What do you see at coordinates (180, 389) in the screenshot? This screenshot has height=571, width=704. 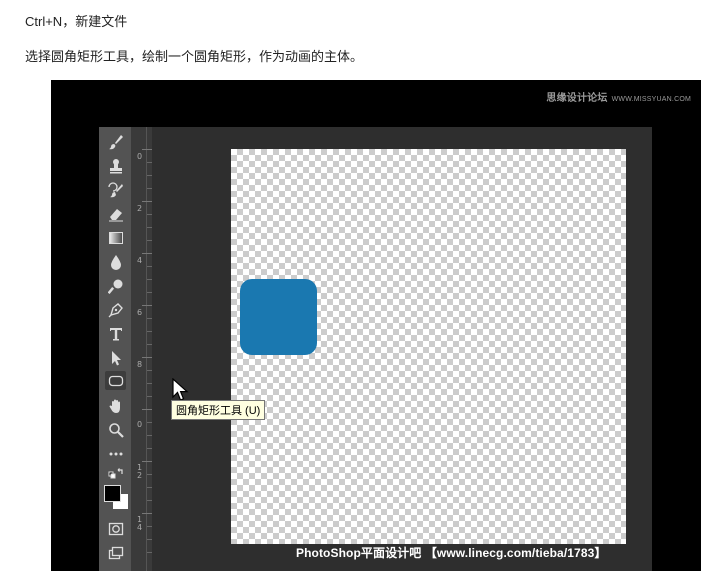 I see `mouse-cursor-icon` at bounding box center [180, 389].